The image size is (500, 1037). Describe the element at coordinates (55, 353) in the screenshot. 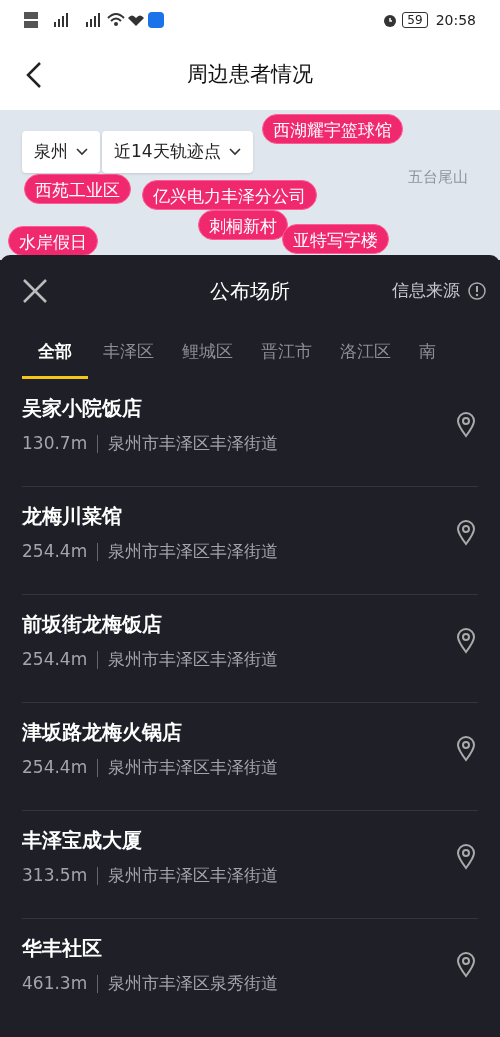

I see `district-tab: 全部` at that location.